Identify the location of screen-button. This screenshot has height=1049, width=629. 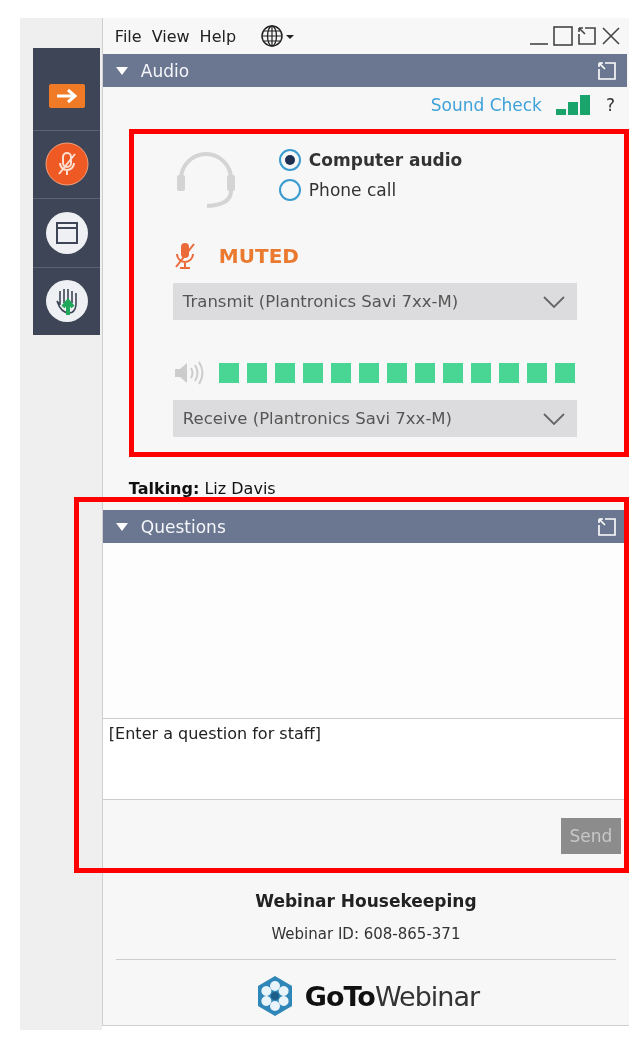
(66, 232).